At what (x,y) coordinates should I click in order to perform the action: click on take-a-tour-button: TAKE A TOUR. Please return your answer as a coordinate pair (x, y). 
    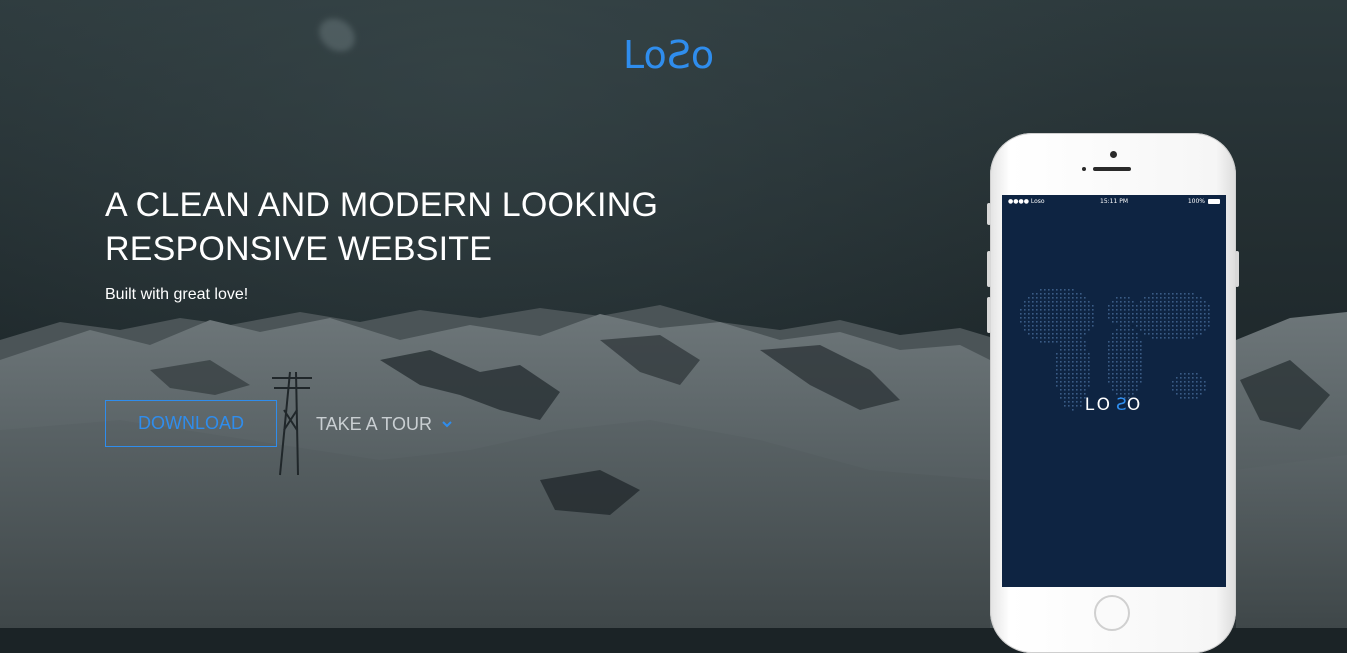
    Looking at the image, I should click on (385, 424).